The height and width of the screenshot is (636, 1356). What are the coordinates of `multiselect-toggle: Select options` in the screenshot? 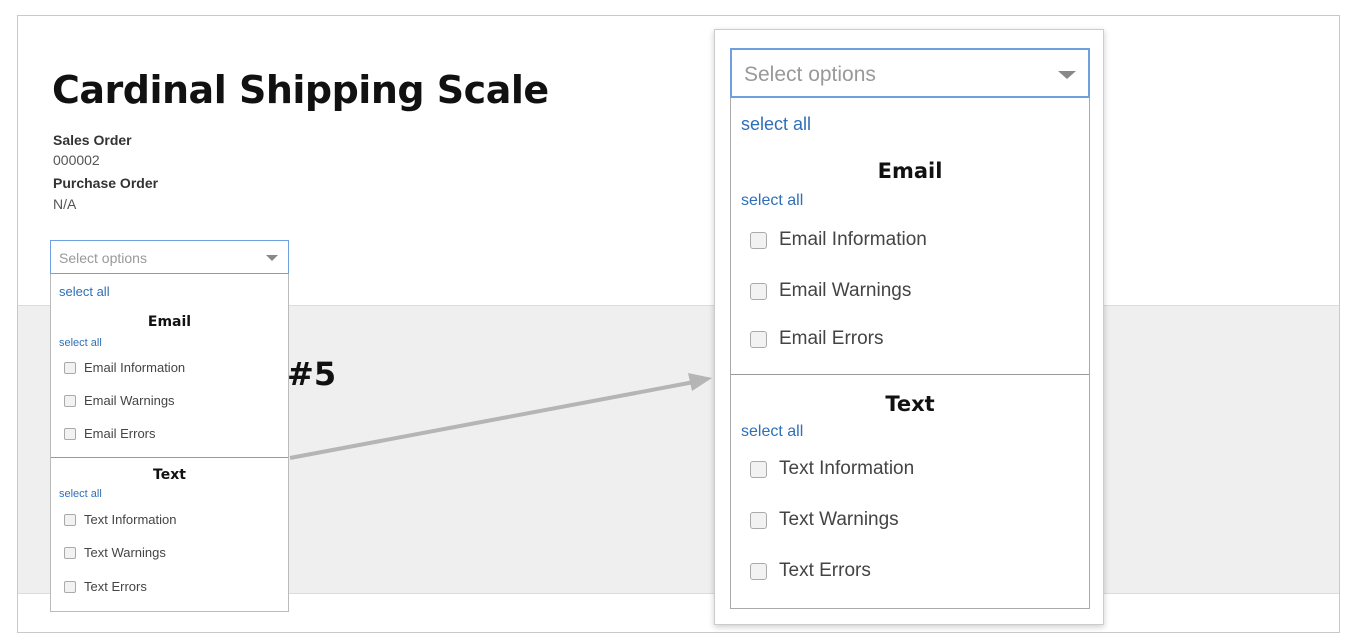 It's located at (910, 73).